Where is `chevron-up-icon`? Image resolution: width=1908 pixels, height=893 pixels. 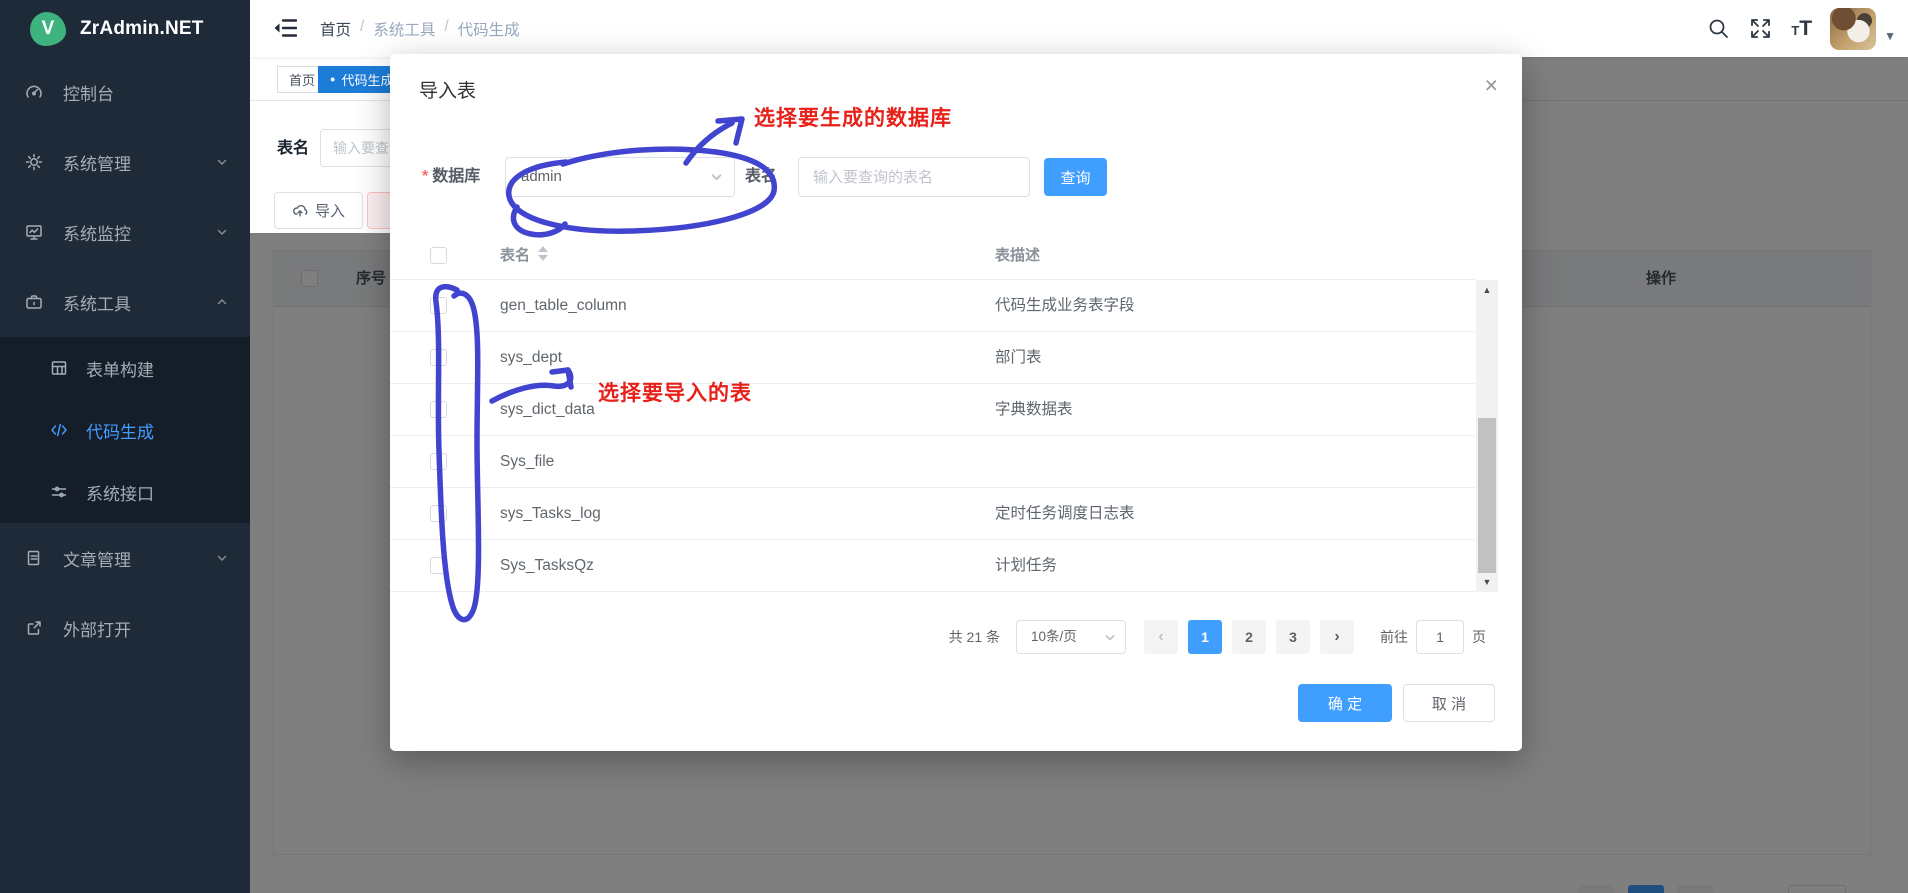
chevron-up-icon is located at coordinates (222, 302).